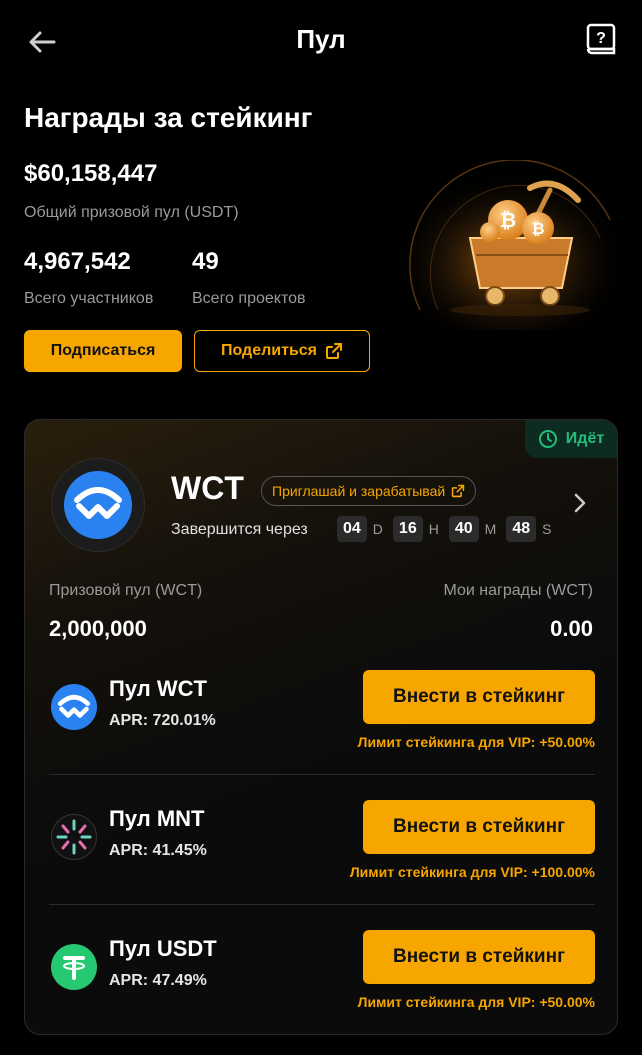 The image size is (642, 1055). What do you see at coordinates (580, 503) in the screenshot?
I see `chevron-right-icon` at bounding box center [580, 503].